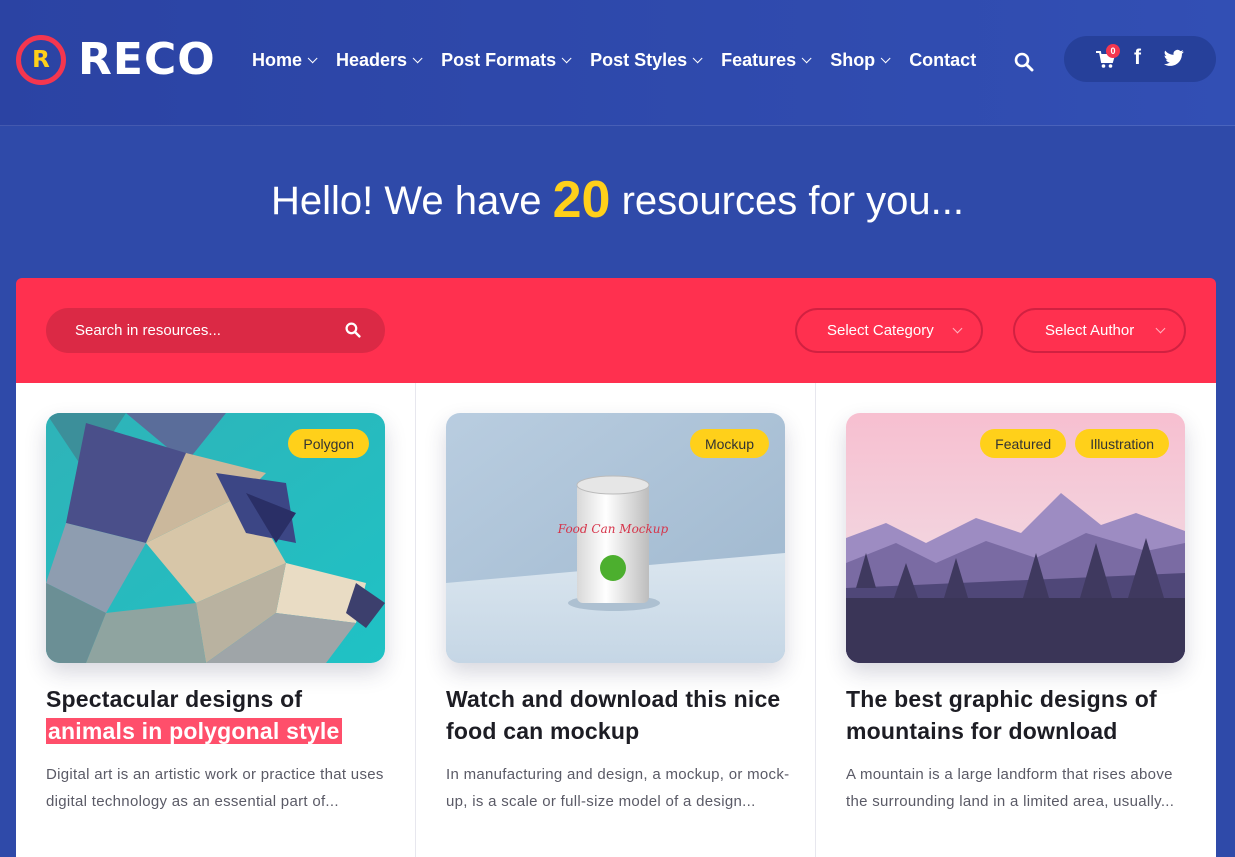 The height and width of the screenshot is (857, 1235). What do you see at coordinates (1070, 443) in the screenshot?
I see `card-tags: Featured Illustration` at bounding box center [1070, 443].